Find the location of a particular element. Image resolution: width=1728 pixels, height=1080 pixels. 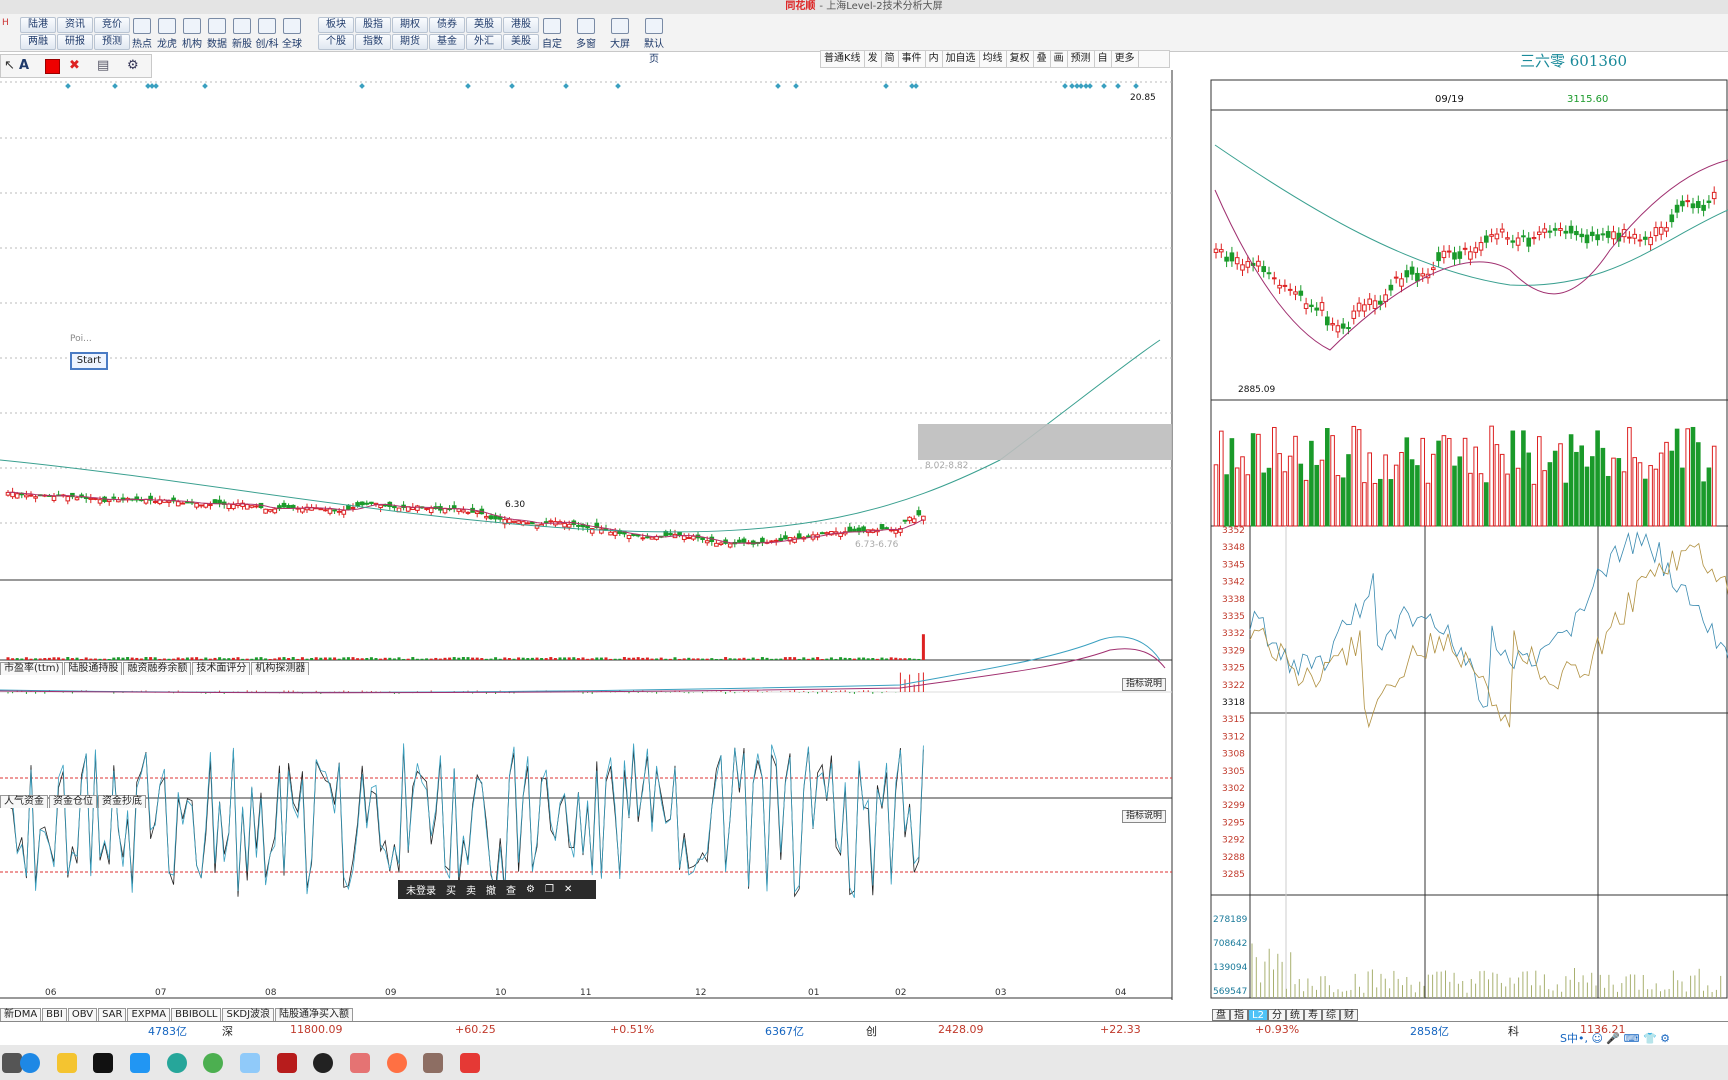

right-tab-2: L2 is located at coordinates (1258, 1015).